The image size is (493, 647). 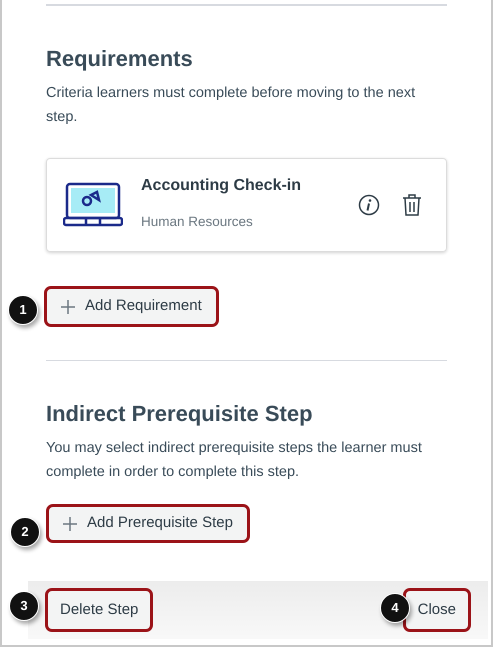 I want to click on callout-number: 2, so click(x=25, y=532).